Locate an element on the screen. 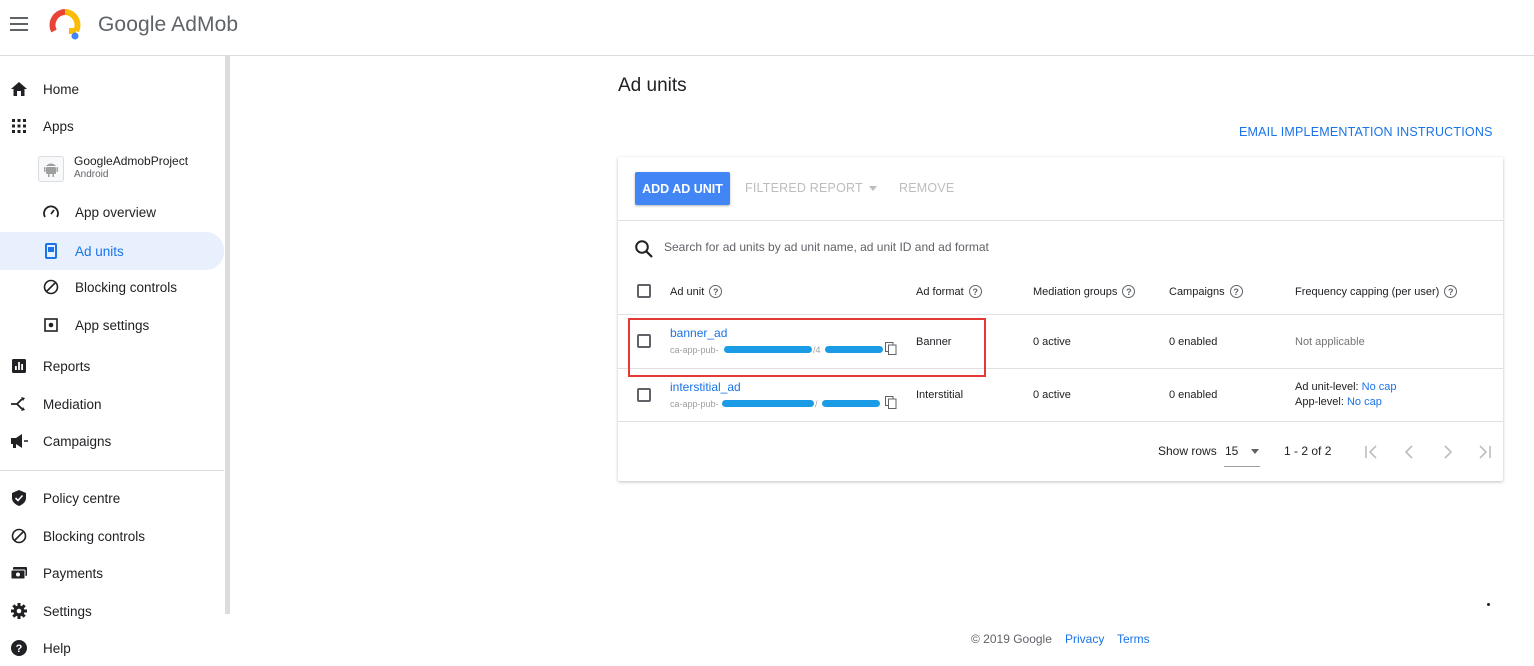  payments-icon is located at coordinates (19, 573).